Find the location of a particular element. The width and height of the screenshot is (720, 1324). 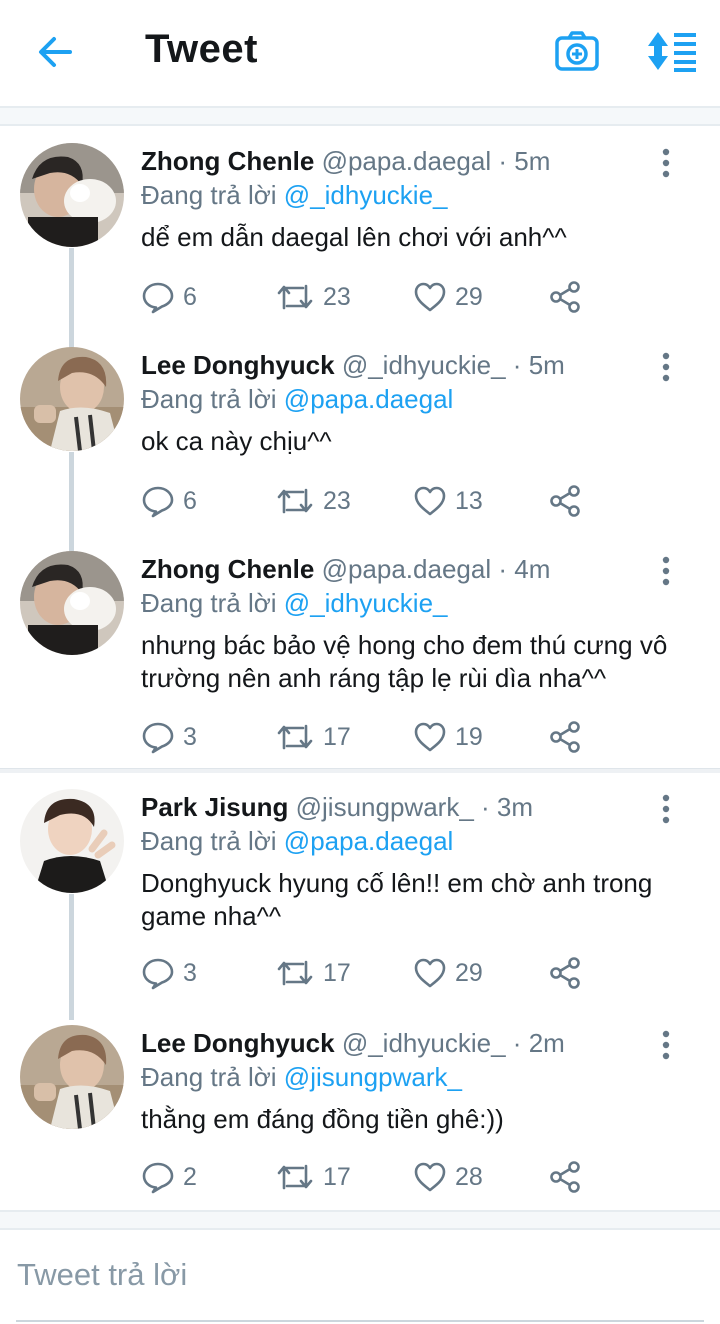

reply-count: 2 is located at coordinates (190, 1176).